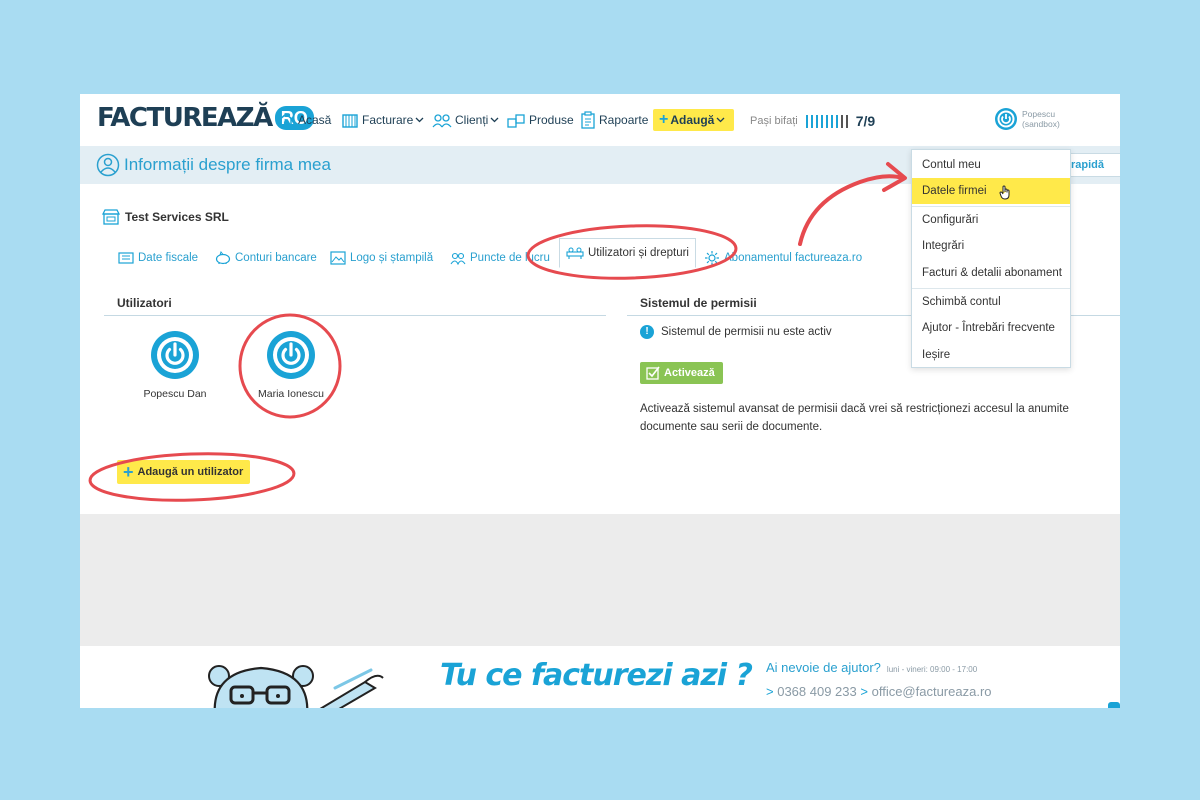  I want to click on nav-invoicing: Facturare, so click(384, 120).